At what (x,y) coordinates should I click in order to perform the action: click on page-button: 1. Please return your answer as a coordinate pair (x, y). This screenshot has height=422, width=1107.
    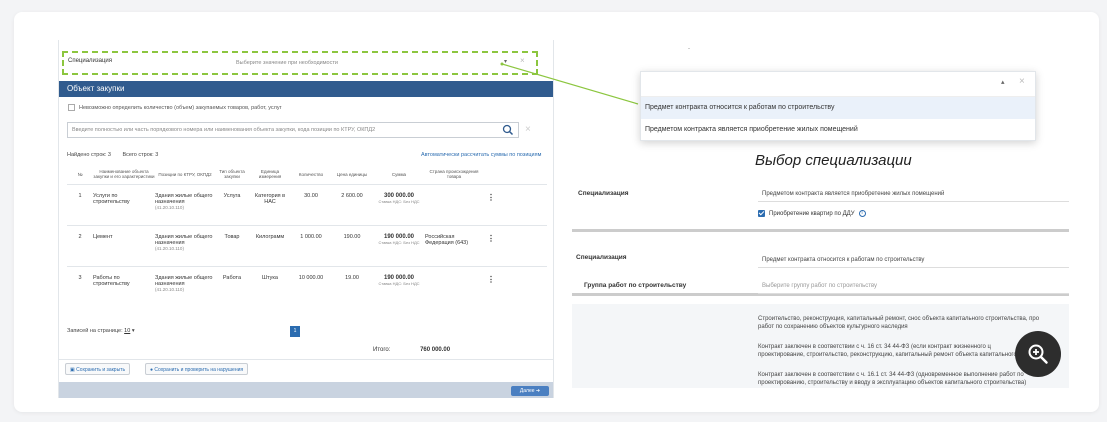
    Looking at the image, I should click on (295, 331).